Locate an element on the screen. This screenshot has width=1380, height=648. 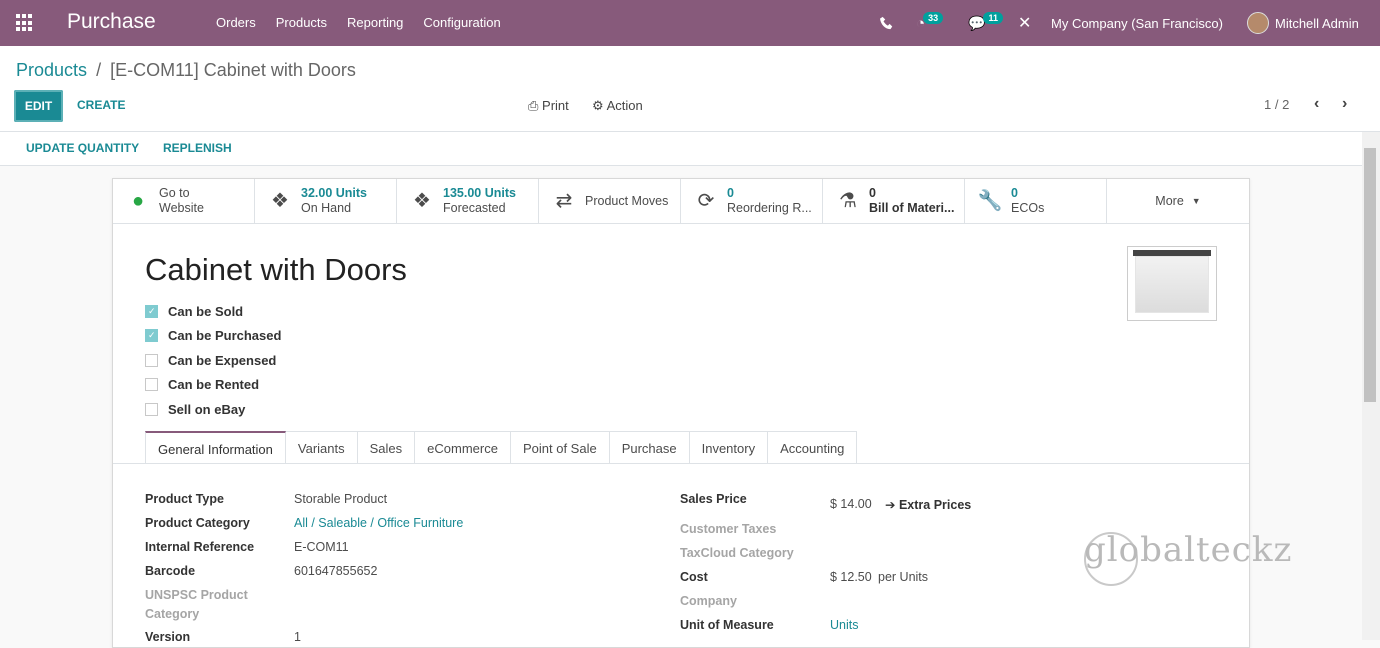
tab-point-of-sale: Point of Sale is located at coordinates (560, 447).